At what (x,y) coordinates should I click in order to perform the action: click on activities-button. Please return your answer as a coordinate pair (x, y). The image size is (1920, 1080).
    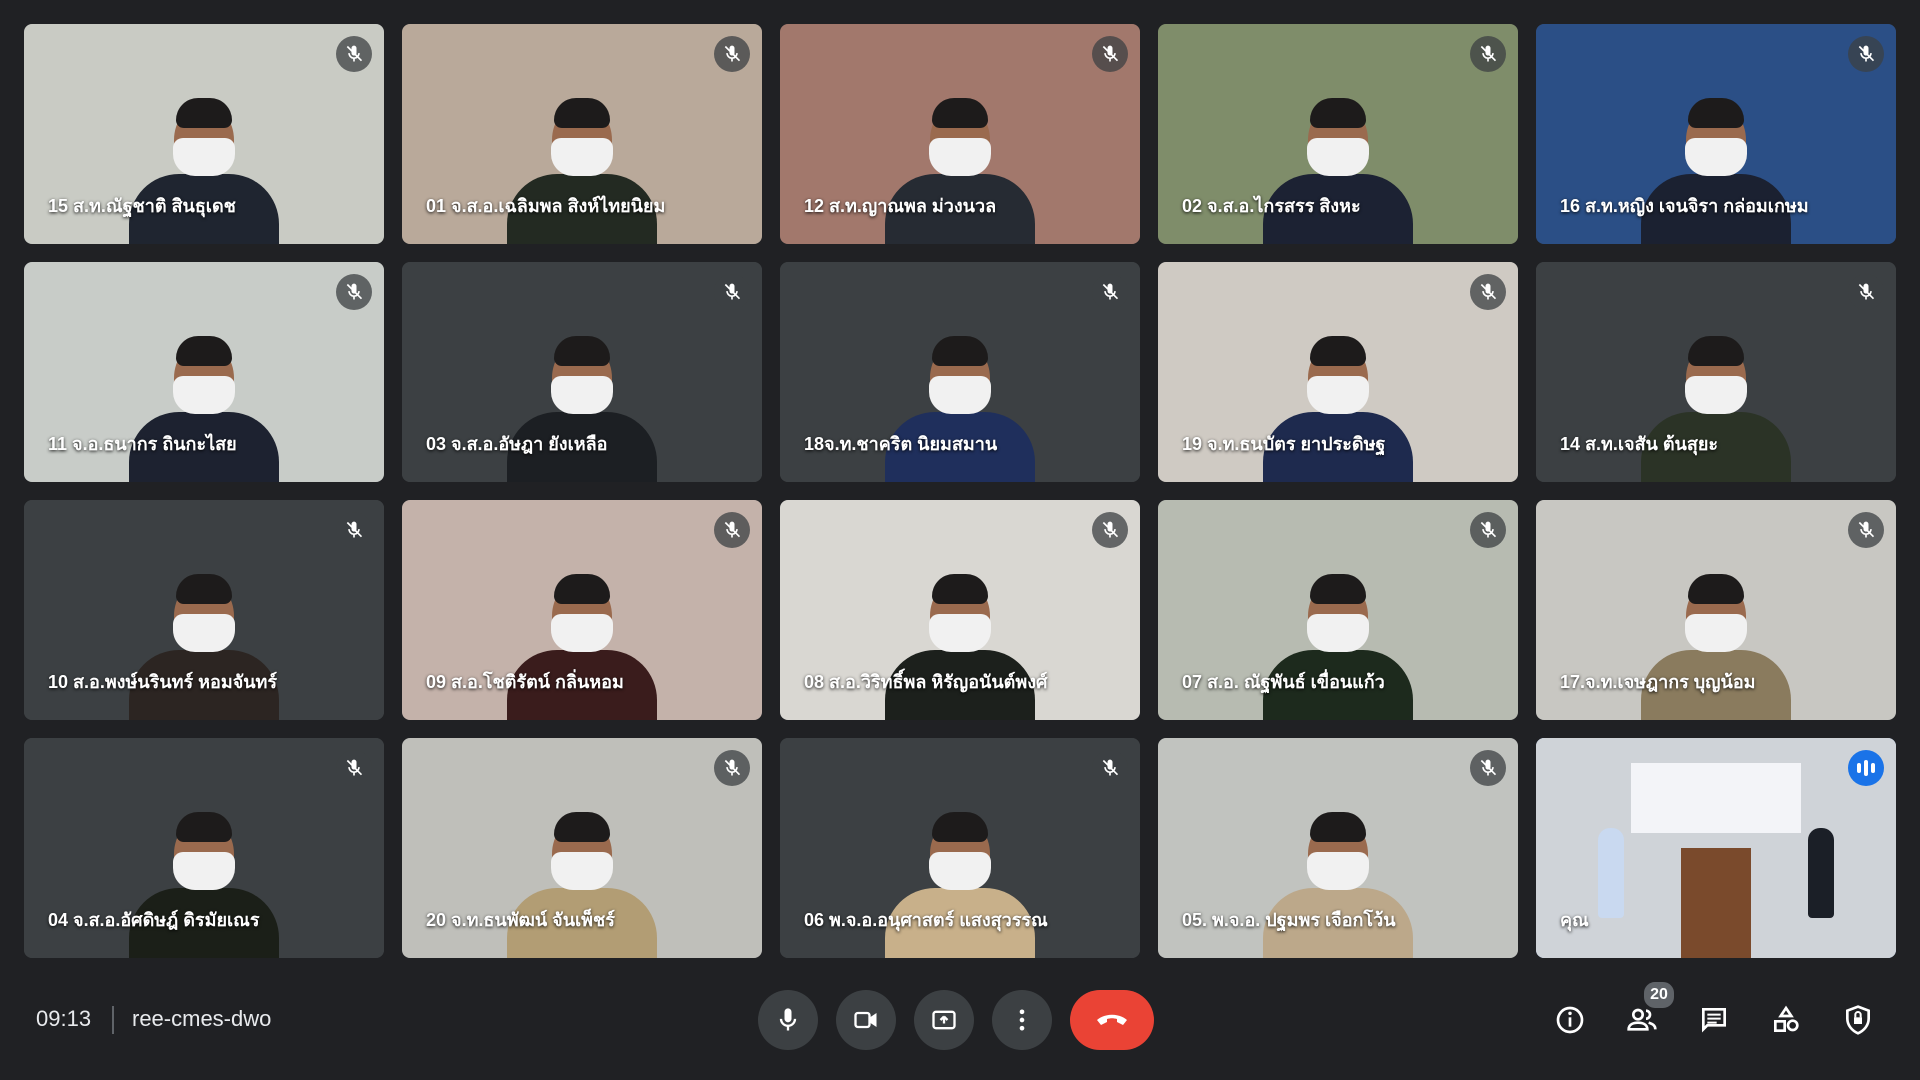
    Looking at the image, I should click on (1786, 1020).